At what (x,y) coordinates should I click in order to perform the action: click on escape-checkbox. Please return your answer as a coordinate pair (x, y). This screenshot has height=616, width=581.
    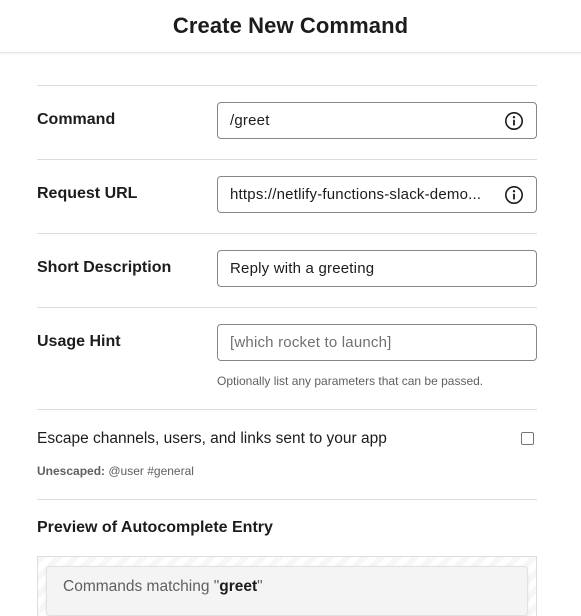
    Looking at the image, I should click on (527, 438).